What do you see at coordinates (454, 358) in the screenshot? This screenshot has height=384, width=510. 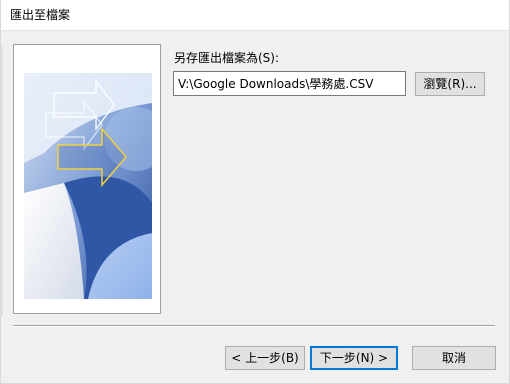 I see `cancel-button: 取消` at bounding box center [454, 358].